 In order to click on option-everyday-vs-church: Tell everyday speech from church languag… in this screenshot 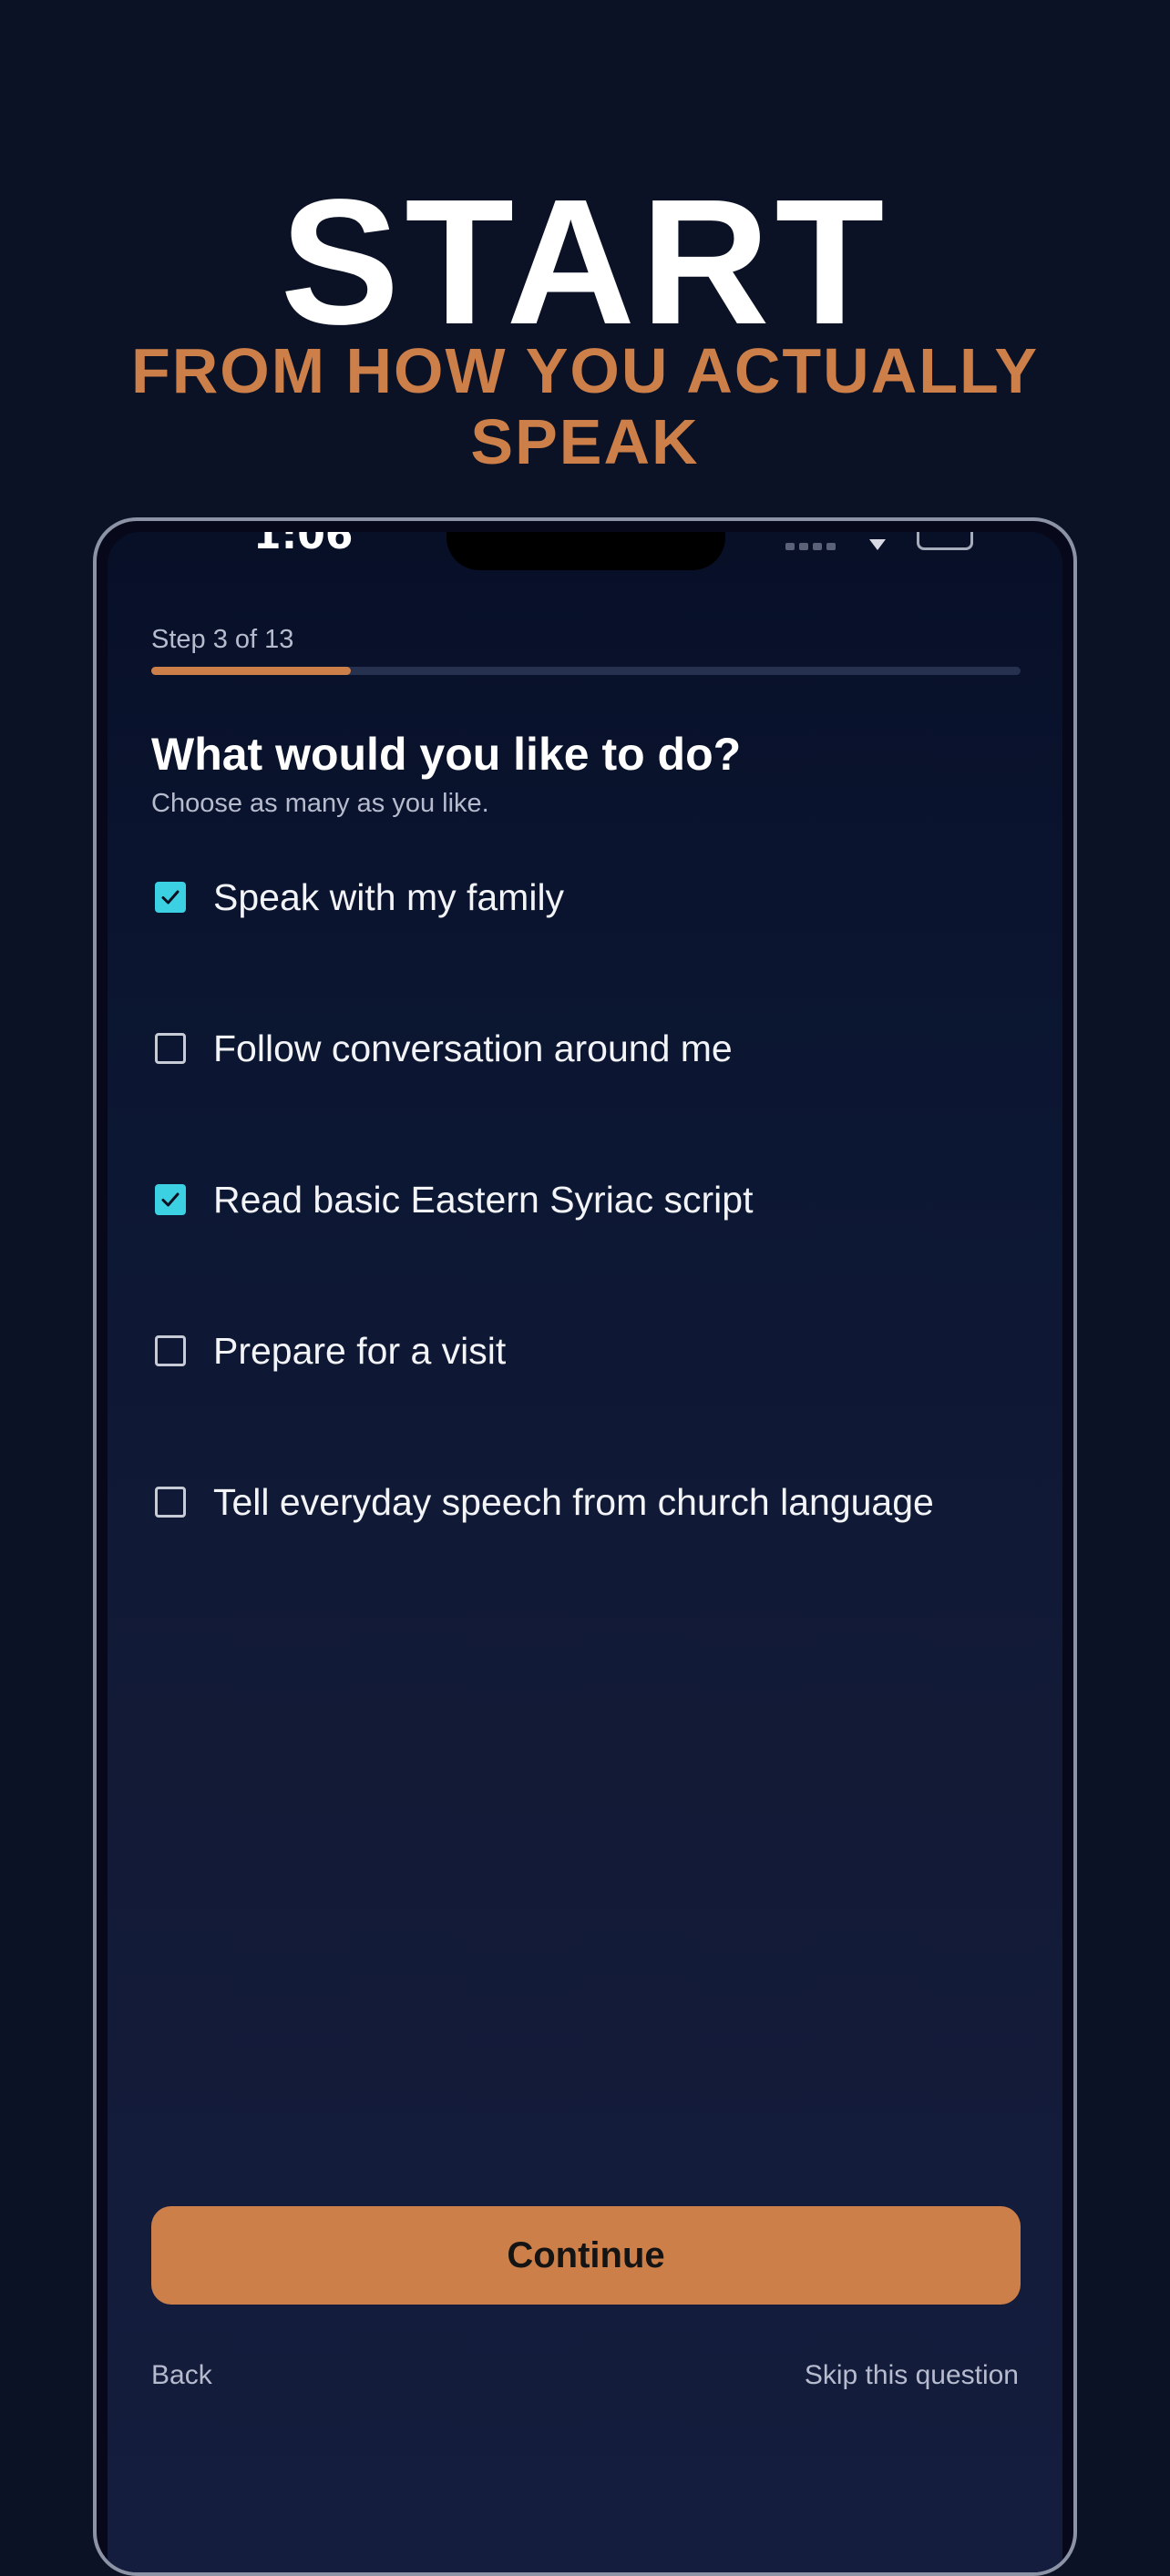, I will do `click(589, 1502)`.